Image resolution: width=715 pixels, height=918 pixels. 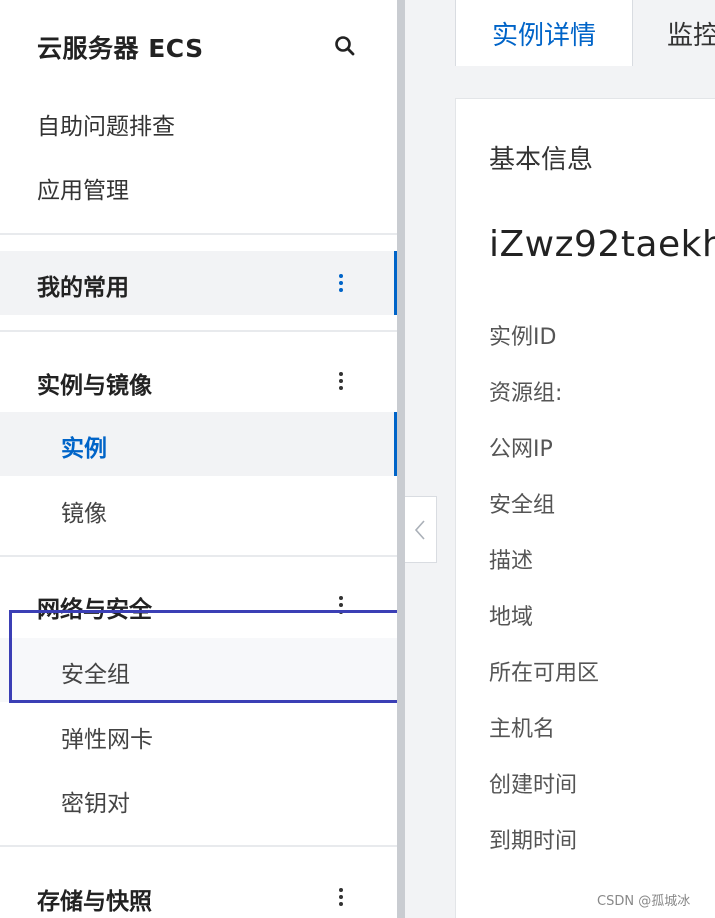 What do you see at coordinates (94, 386) in the screenshot?
I see `group-label: 实例与镜像` at bounding box center [94, 386].